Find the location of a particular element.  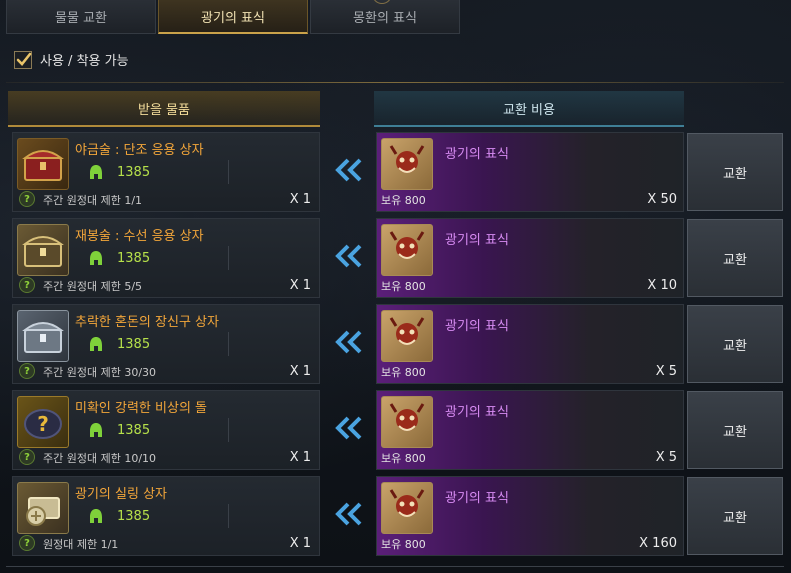

reward-item: 야금술 : 단조 응용 상자 1385 ? 주간 원정대 제한 1/1 X 1 is located at coordinates (166, 172).